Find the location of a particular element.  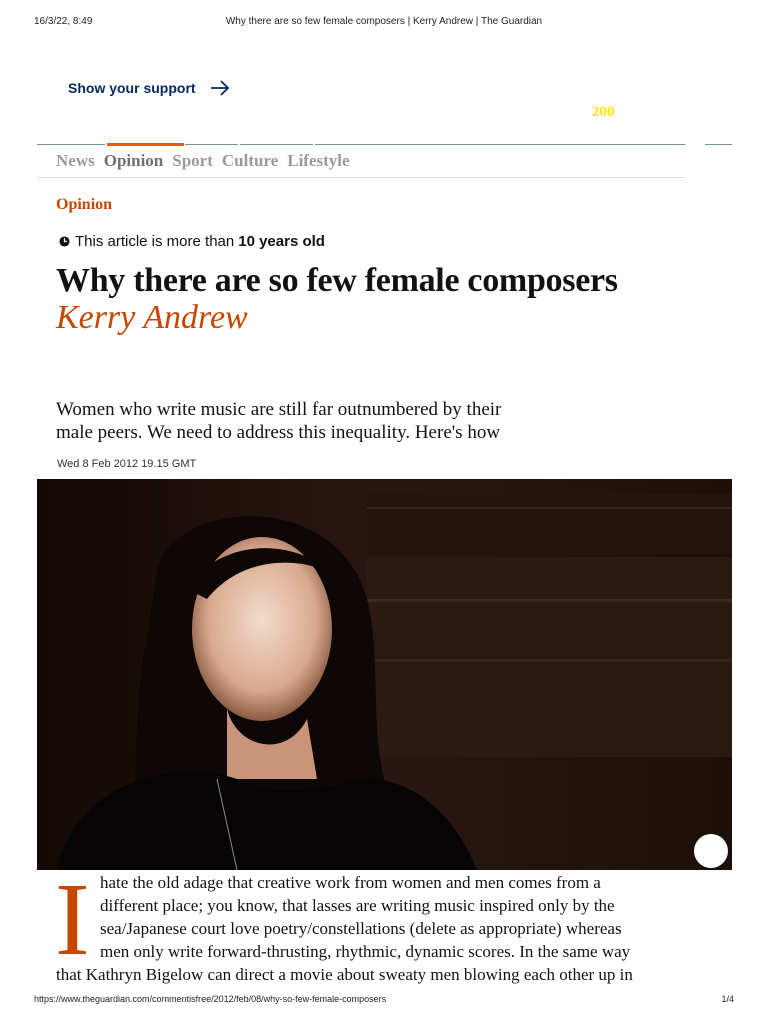

support-label: Show your support is located at coordinates (132, 88).